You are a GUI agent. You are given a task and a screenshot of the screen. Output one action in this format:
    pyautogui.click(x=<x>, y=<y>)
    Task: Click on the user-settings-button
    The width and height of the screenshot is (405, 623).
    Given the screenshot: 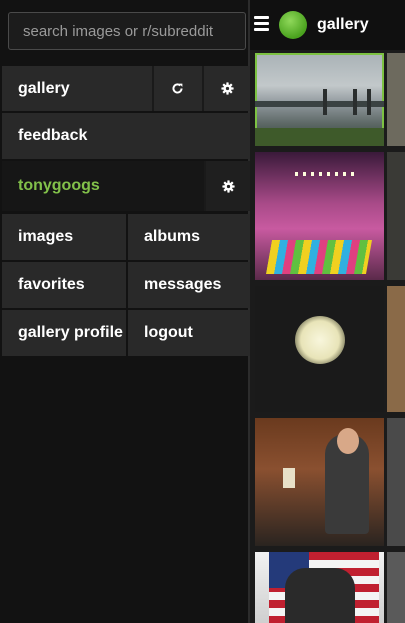 What is the action you would take?
    pyautogui.click(x=227, y=186)
    